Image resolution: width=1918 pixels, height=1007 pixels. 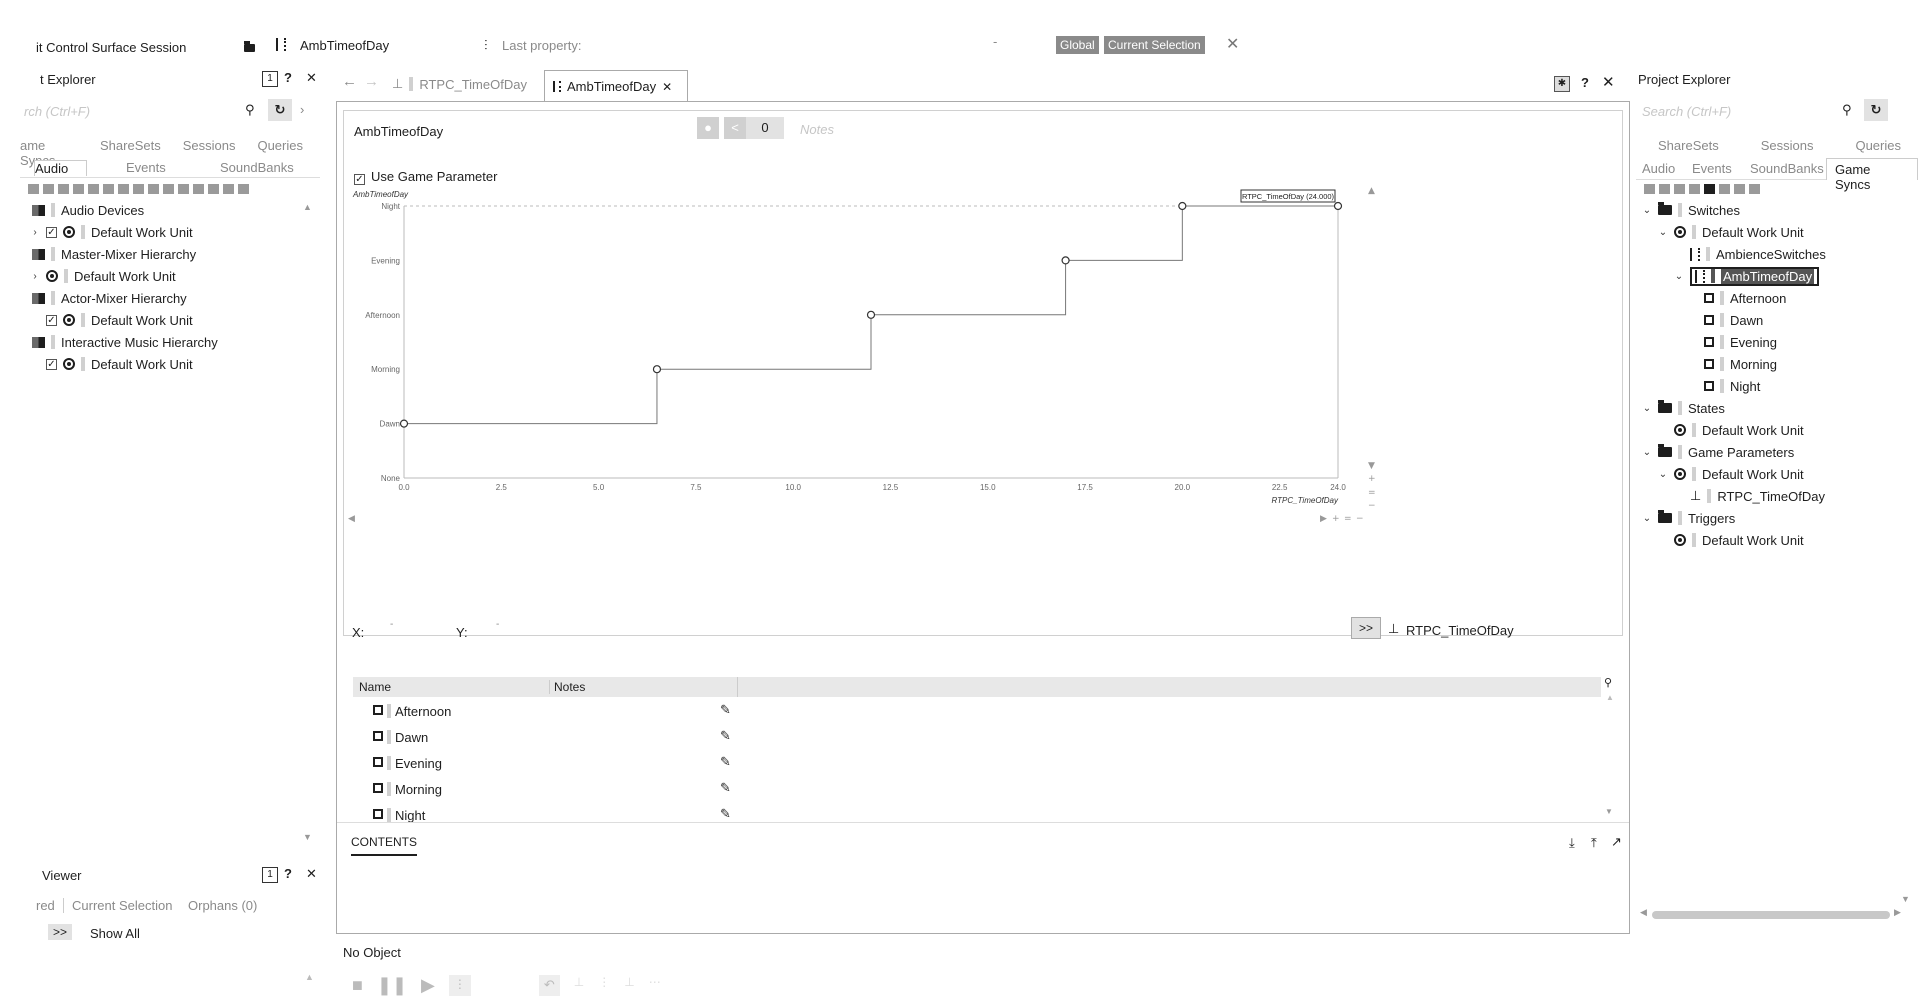 I want to click on tree-item-game-parameters: ⌄ Game Parameters, so click(x=1718, y=452).